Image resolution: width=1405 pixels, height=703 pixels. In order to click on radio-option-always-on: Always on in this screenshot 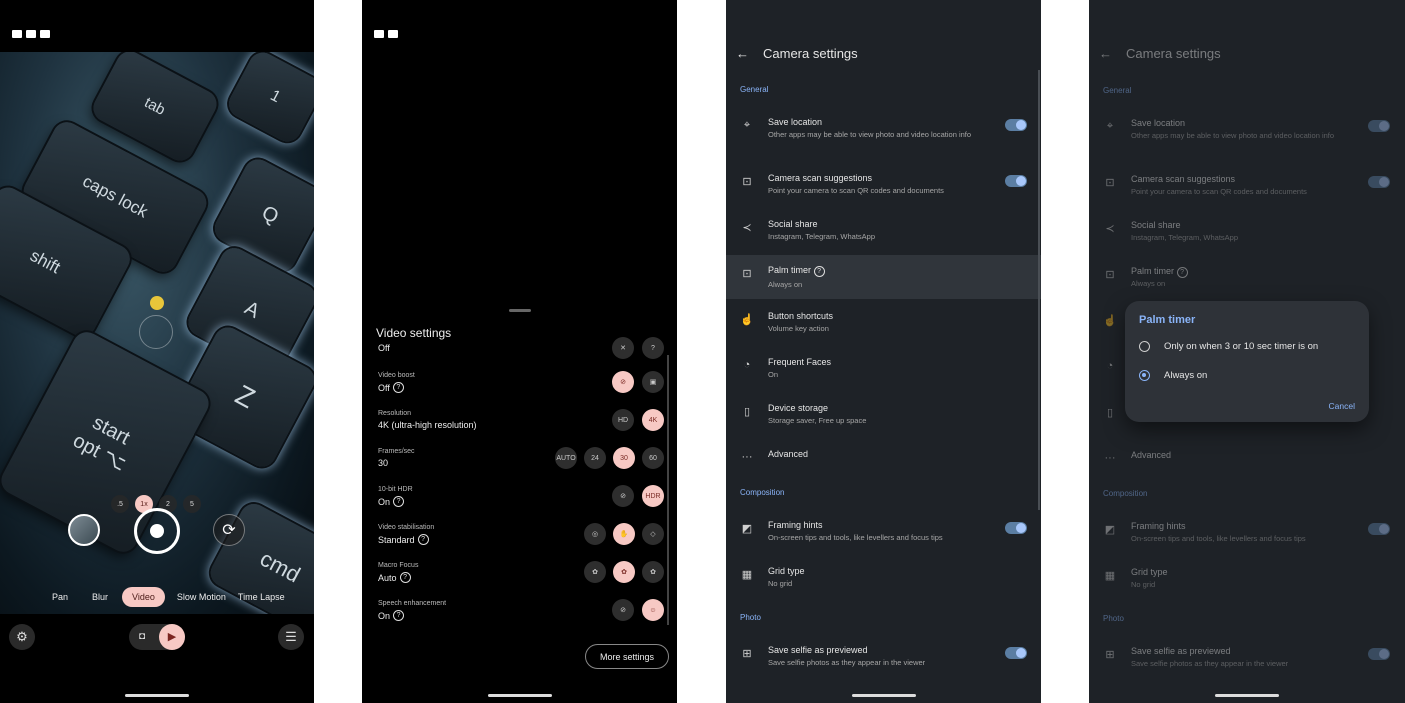, I will do `click(1173, 375)`.